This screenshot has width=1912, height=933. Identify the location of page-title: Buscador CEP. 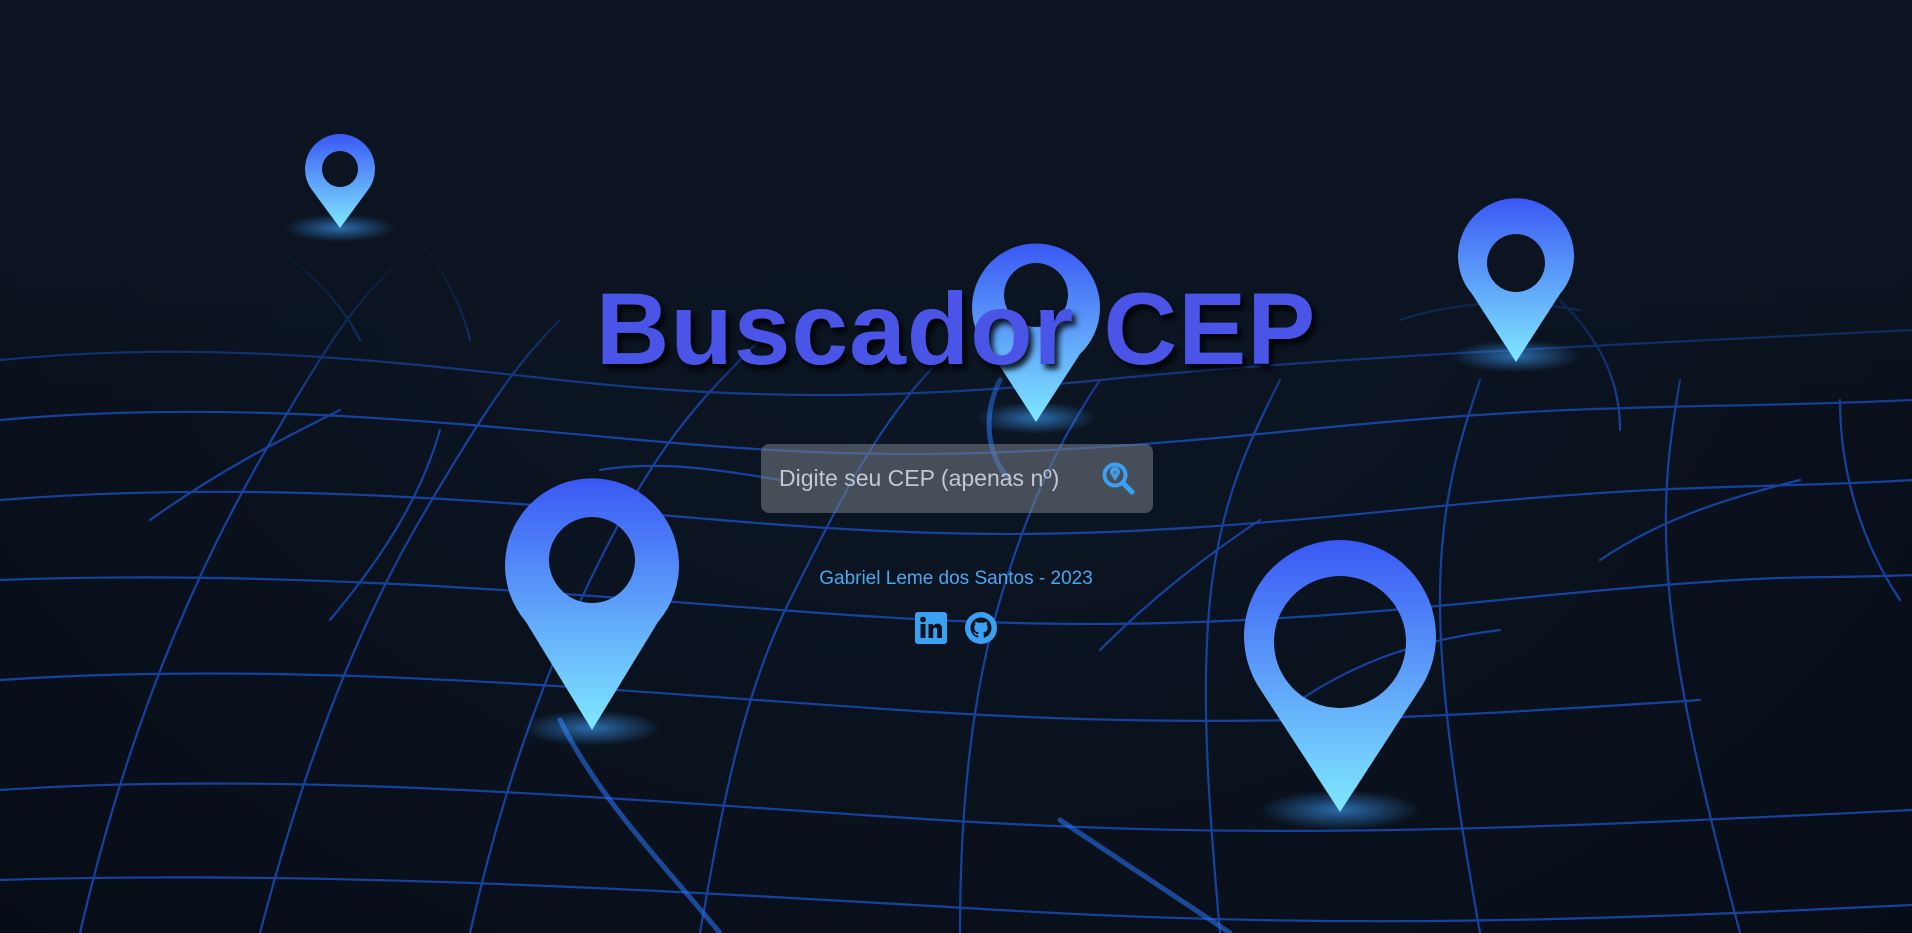
(956, 329).